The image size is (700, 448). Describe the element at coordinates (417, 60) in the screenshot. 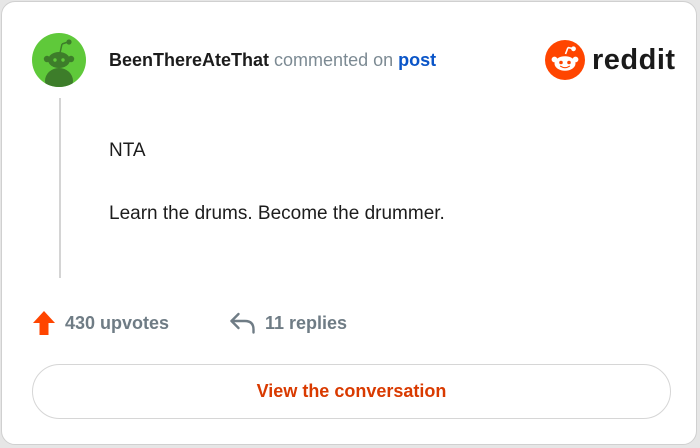

I see `post-link: post` at that location.